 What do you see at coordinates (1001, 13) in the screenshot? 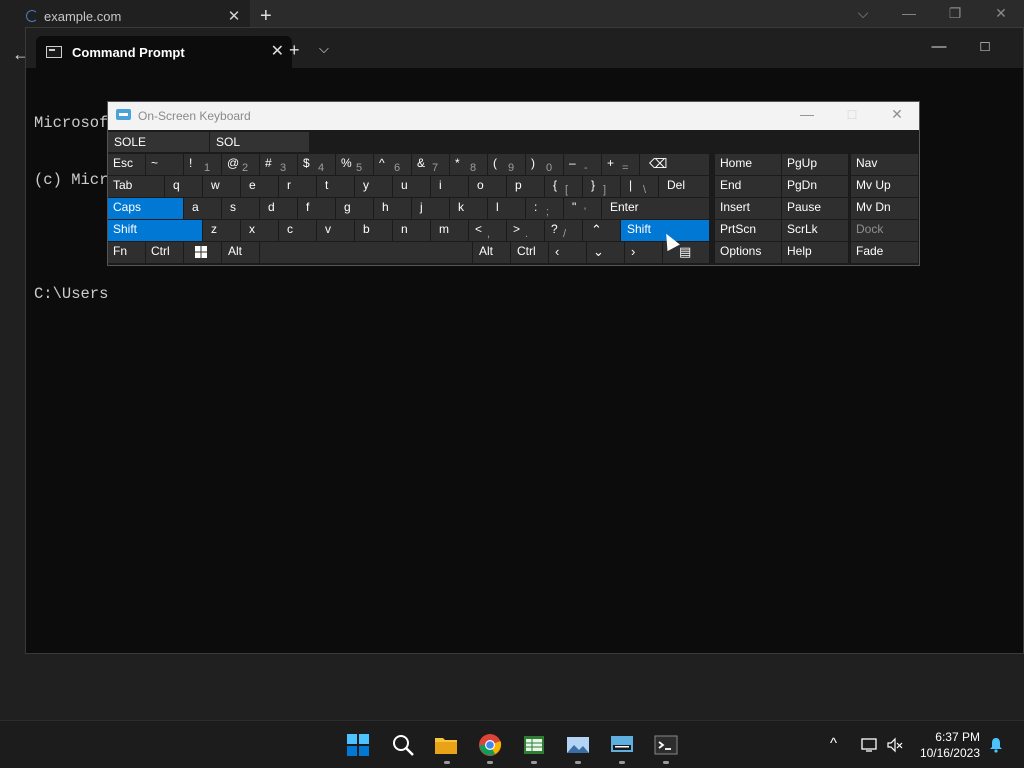
I see `browser-close-button: ✕` at bounding box center [1001, 13].